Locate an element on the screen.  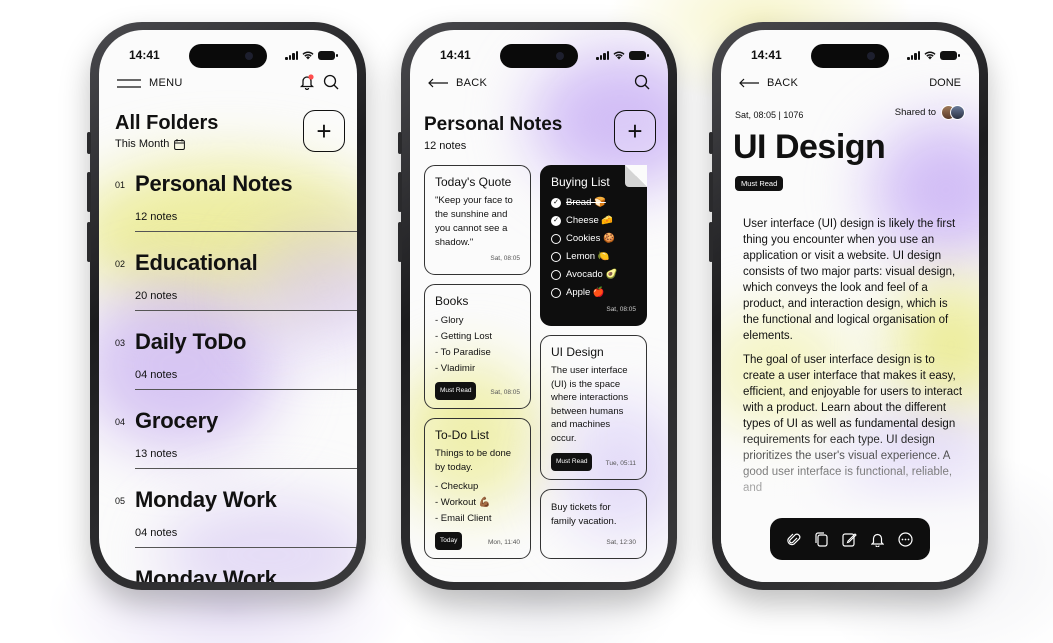
paperclip-icon is located at coordinates (794, 539).